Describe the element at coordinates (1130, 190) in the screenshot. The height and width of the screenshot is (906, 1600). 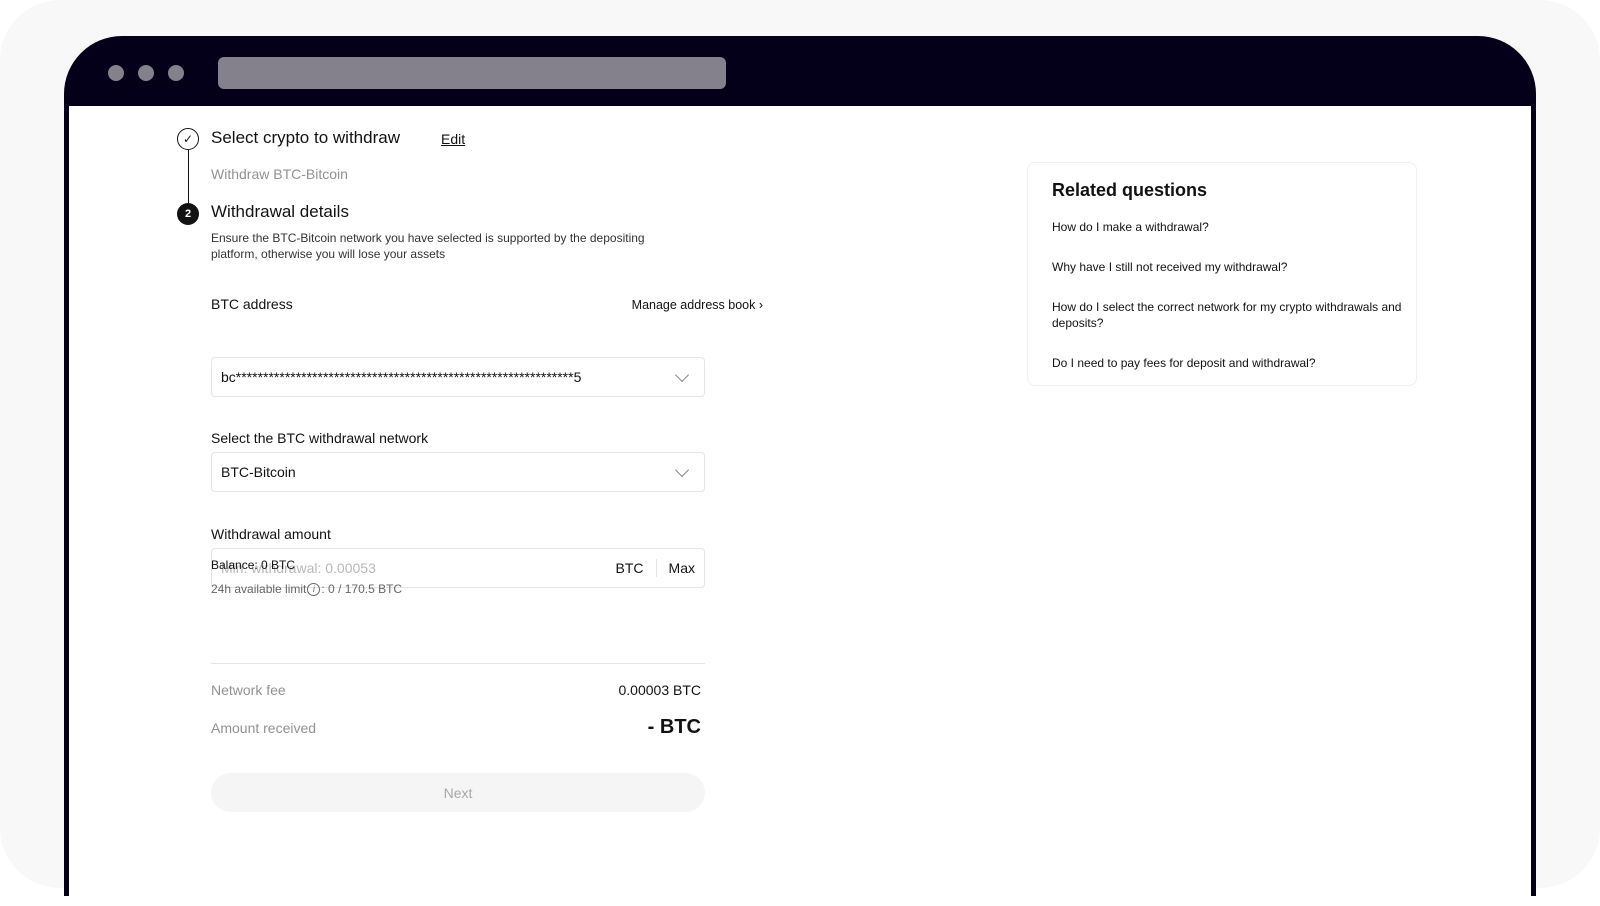
I see `related-questions-title: Related questions` at that location.